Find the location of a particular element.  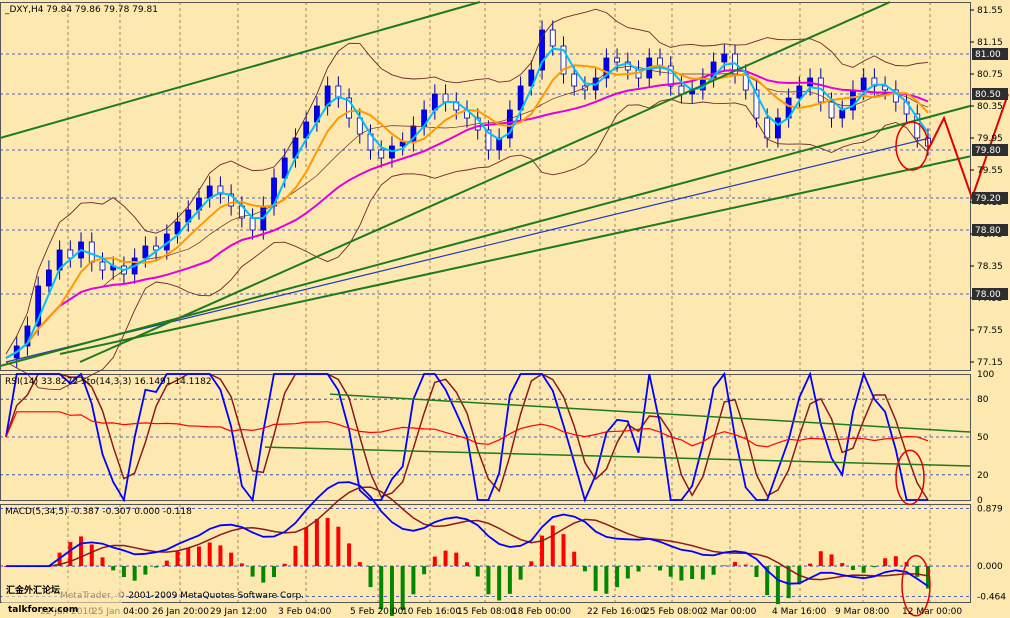

price-tick-label: 79.55 is located at coordinates (990, 171).